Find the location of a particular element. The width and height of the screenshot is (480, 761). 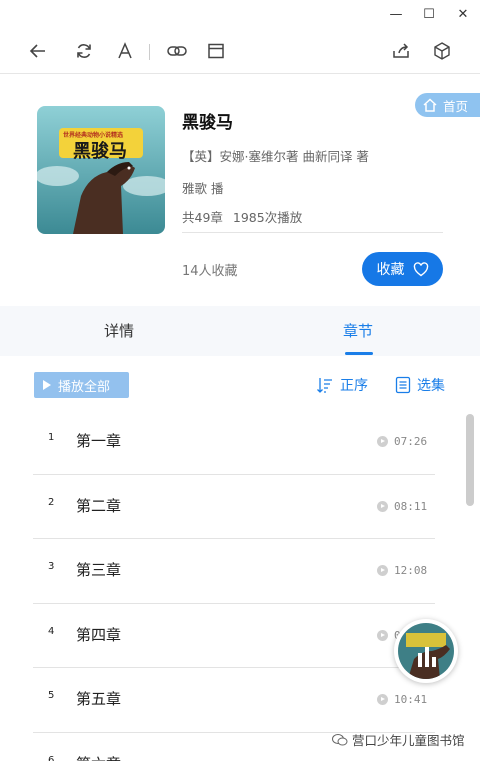

window-titlebar: — ☐ ✕ is located at coordinates (240, 14).